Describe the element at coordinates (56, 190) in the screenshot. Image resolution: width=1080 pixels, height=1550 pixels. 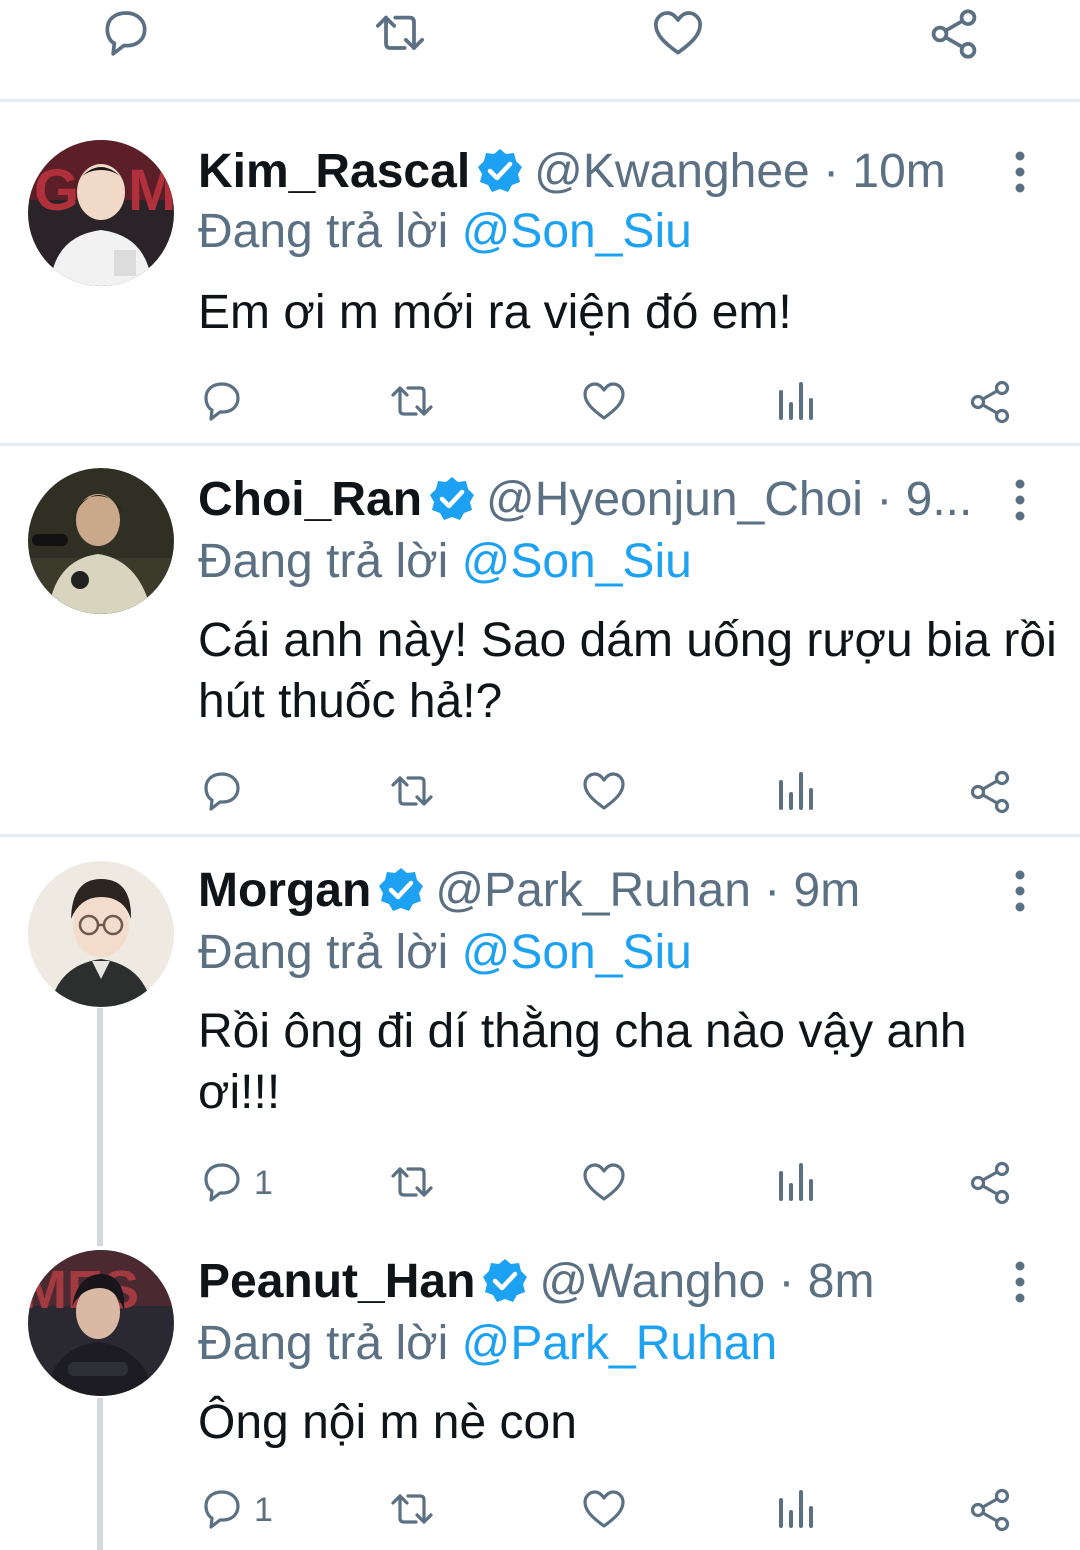
I see `svg-text: G` at that location.